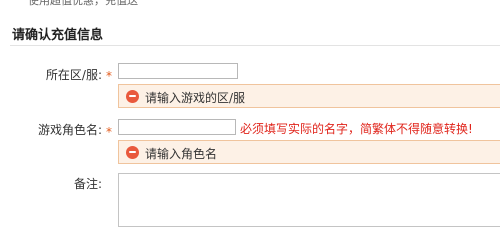 This screenshot has height=244, width=500. Describe the element at coordinates (83, 3) in the screenshot. I see `top-clipped-text: 使用超值优惠，充值送` at that location.